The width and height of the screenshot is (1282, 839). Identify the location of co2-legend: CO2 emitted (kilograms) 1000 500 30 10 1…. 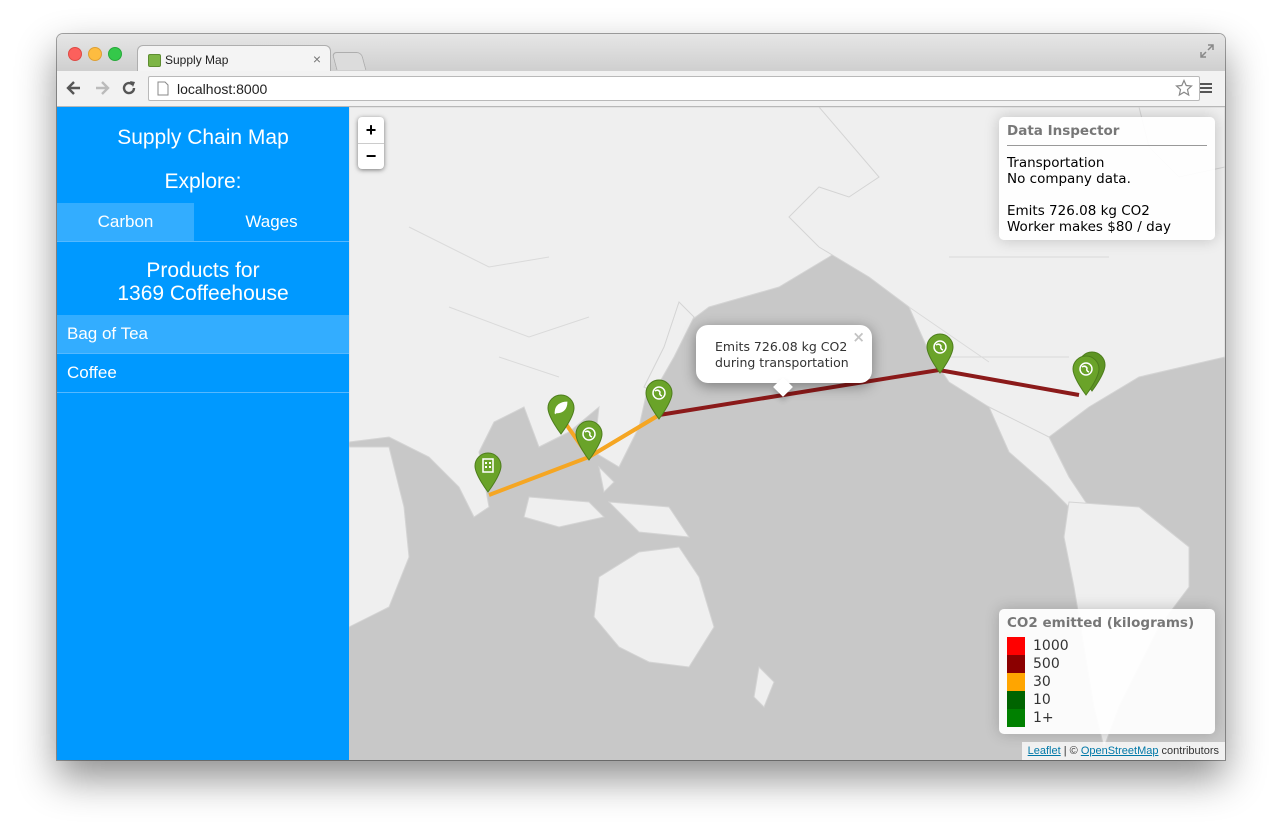
(1107, 671).